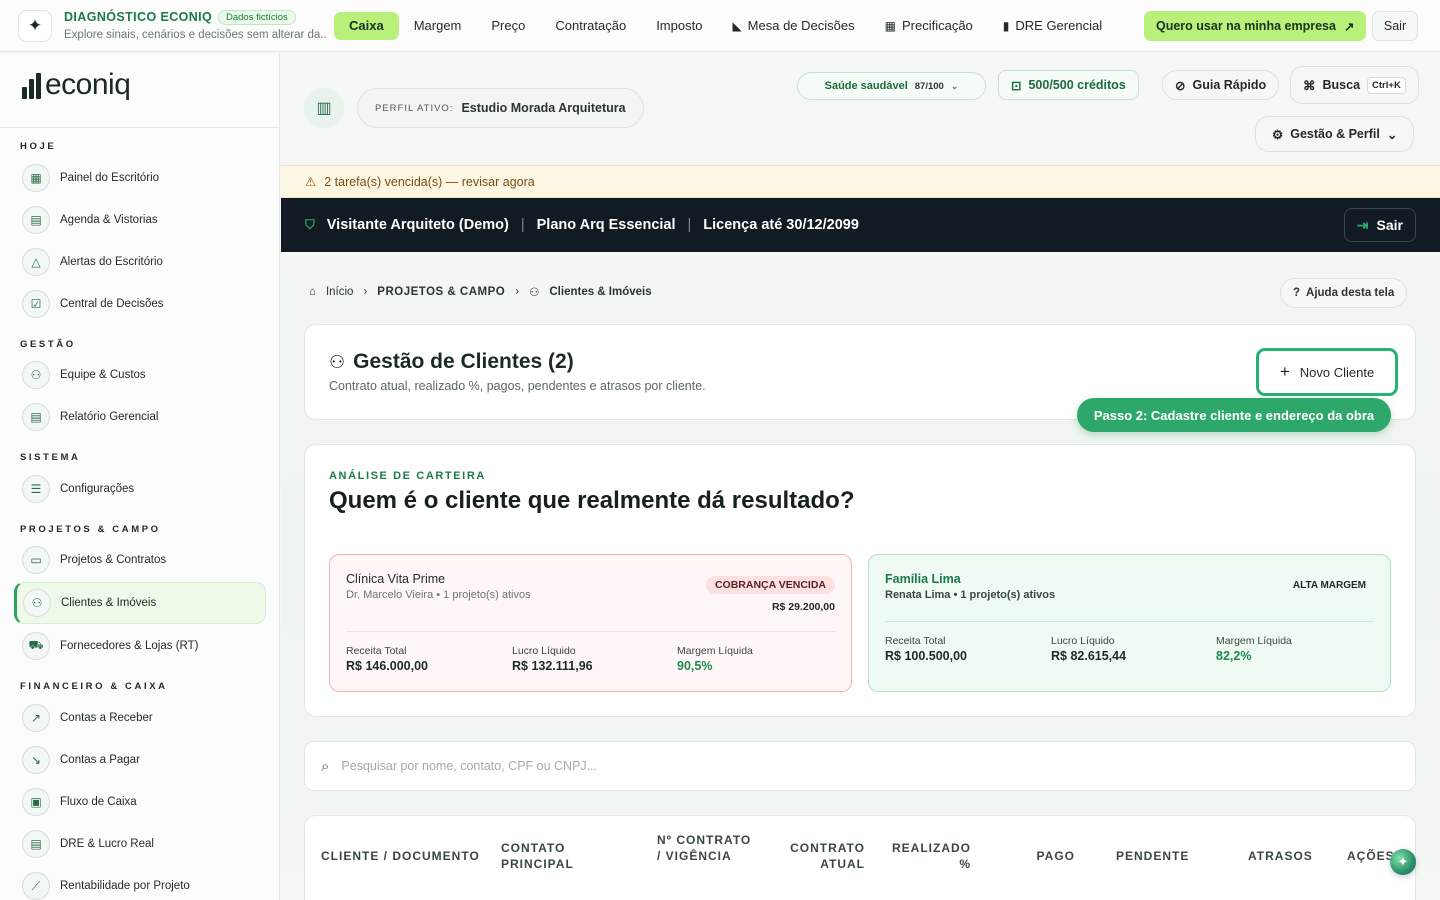 This screenshot has width=1440, height=900. I want to click on client-search-input, so click(691, 766).